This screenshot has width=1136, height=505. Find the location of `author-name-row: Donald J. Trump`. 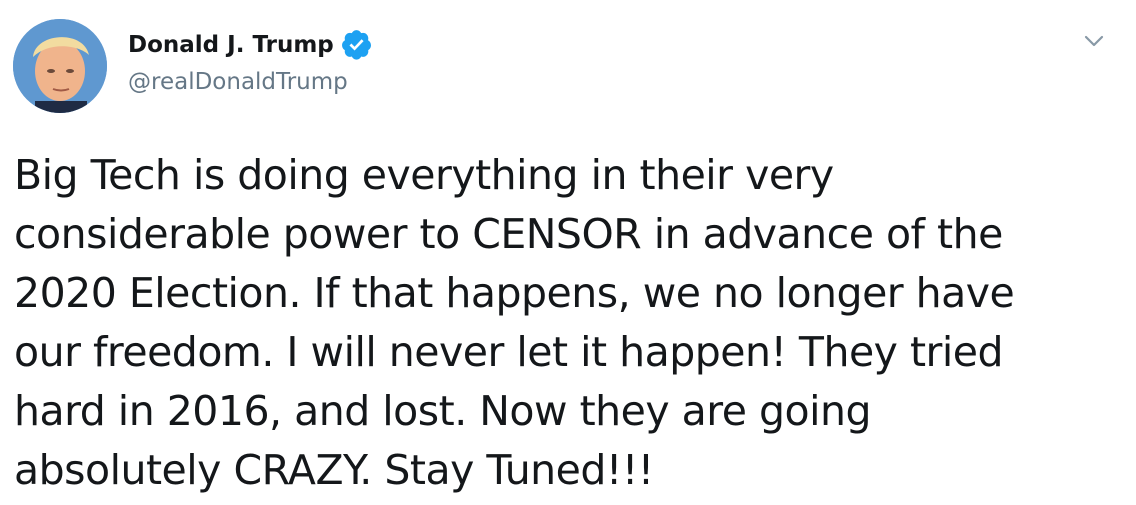

author-name-row: Donald J. Trump is located at coordinates (250, 44).